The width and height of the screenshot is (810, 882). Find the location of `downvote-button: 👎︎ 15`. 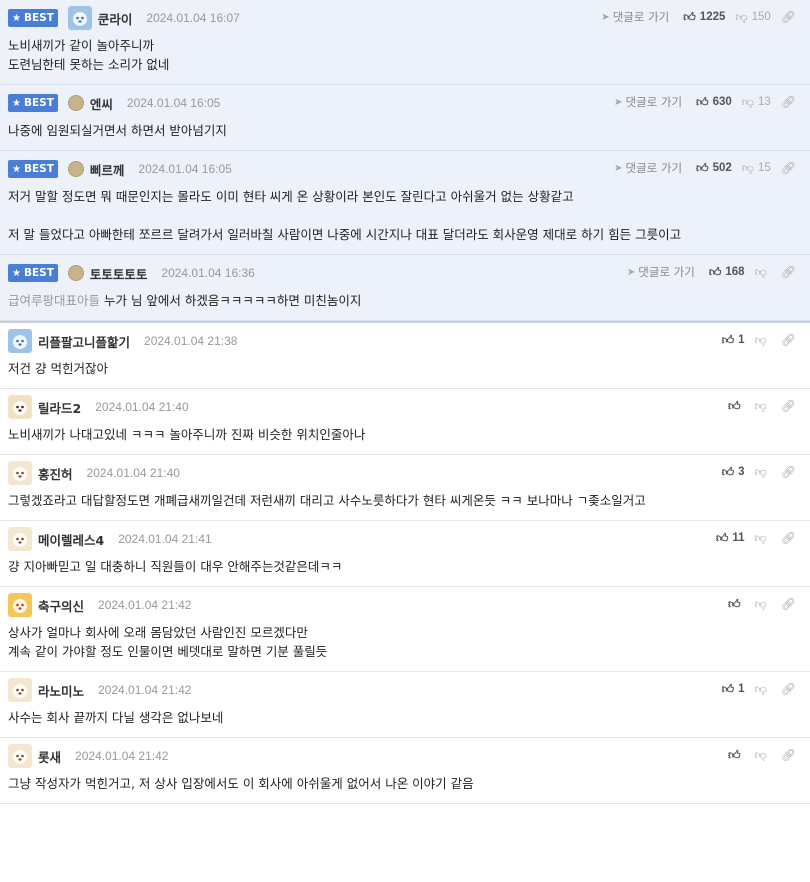

downvote-button: 👎︎ 15 is located at coordinates (756, 168).